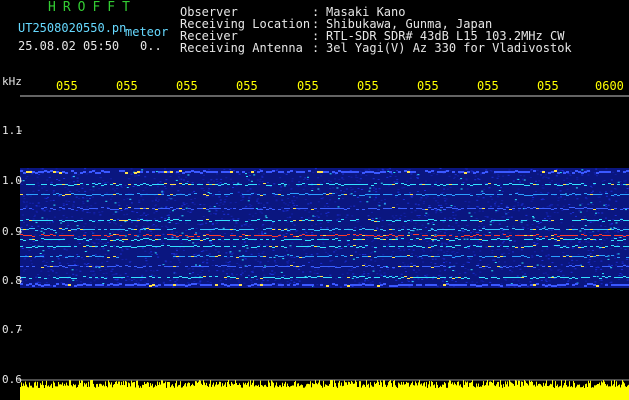 The width and height of the screenshot is (629, 400). What do you see at coordinates (368, 86) in the screenshot?
I see `x-tick-6: 055` at bounding box center [368, 86].